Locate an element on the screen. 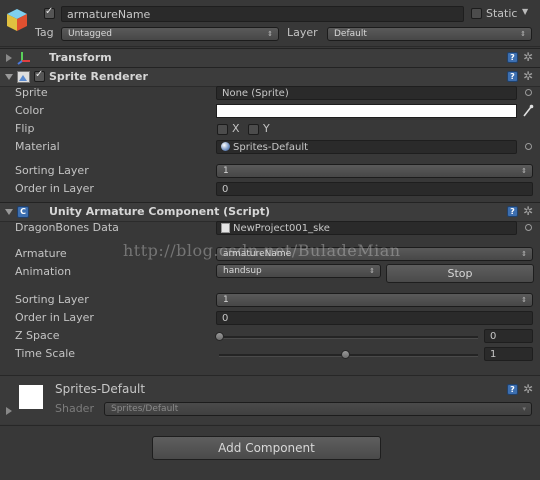 The width and height of the screenshot is (540, 480). sprite-field: None (Sprite) is located at coordinates (366, 93).